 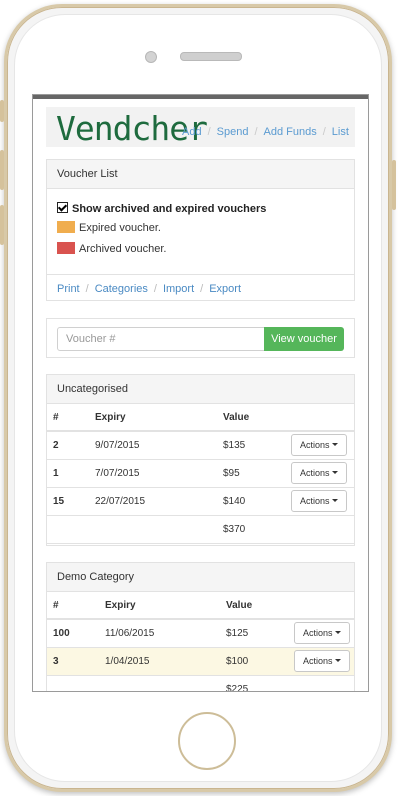 What do you see at coordinates (251, 473) in the screenshot?
I see `voucher-value: $95` at bounding box center [251, 473].